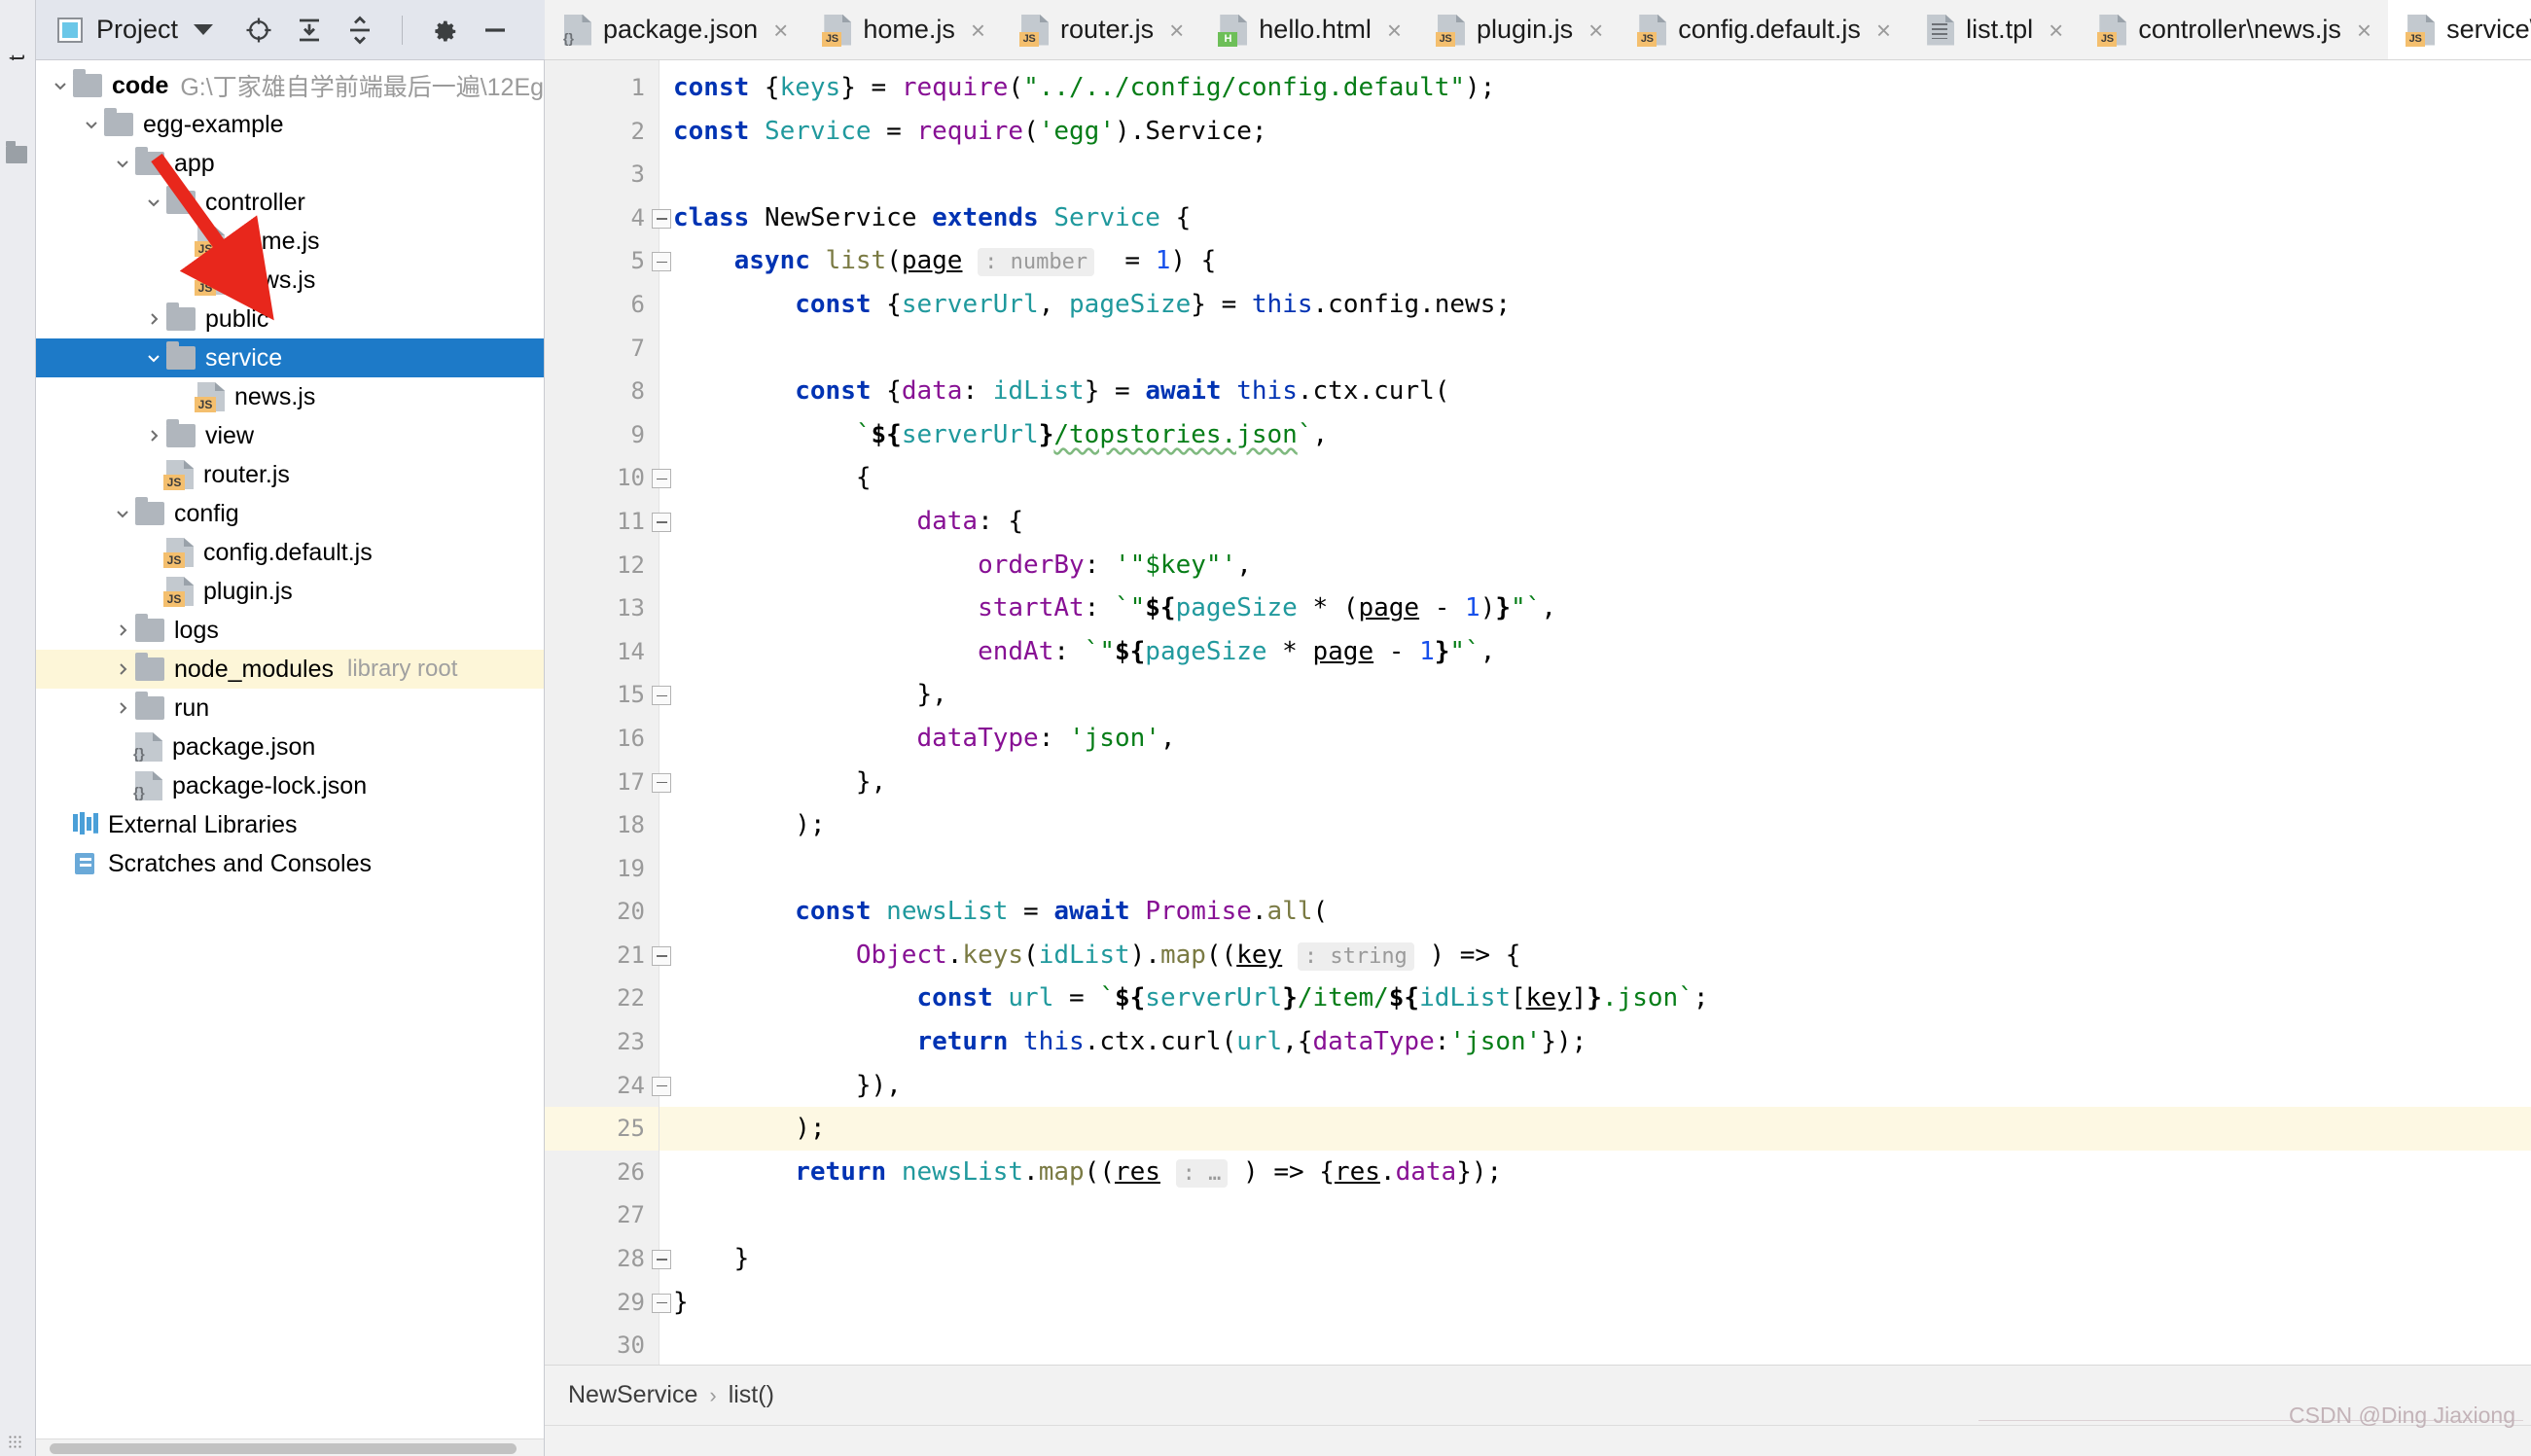 The image size is (2531, 1456). What do you see at coordinates (637, 434) in the screenshot?
I see `line-number: 9` at bounding box center [637, 434].